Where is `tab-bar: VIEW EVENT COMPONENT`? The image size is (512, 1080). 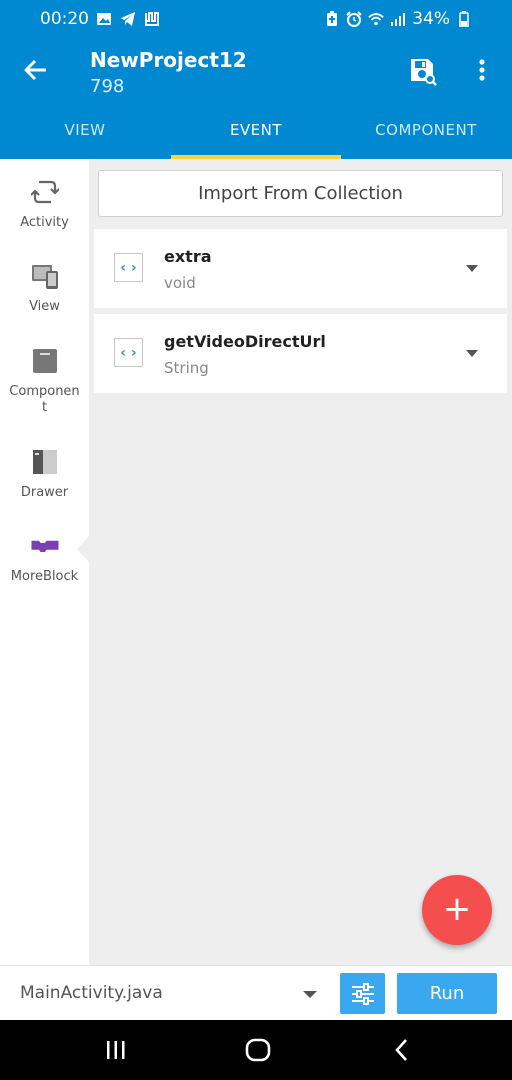 tab-bar: VIEW EVENT COMPONENT is located at coordinates (256, 135).